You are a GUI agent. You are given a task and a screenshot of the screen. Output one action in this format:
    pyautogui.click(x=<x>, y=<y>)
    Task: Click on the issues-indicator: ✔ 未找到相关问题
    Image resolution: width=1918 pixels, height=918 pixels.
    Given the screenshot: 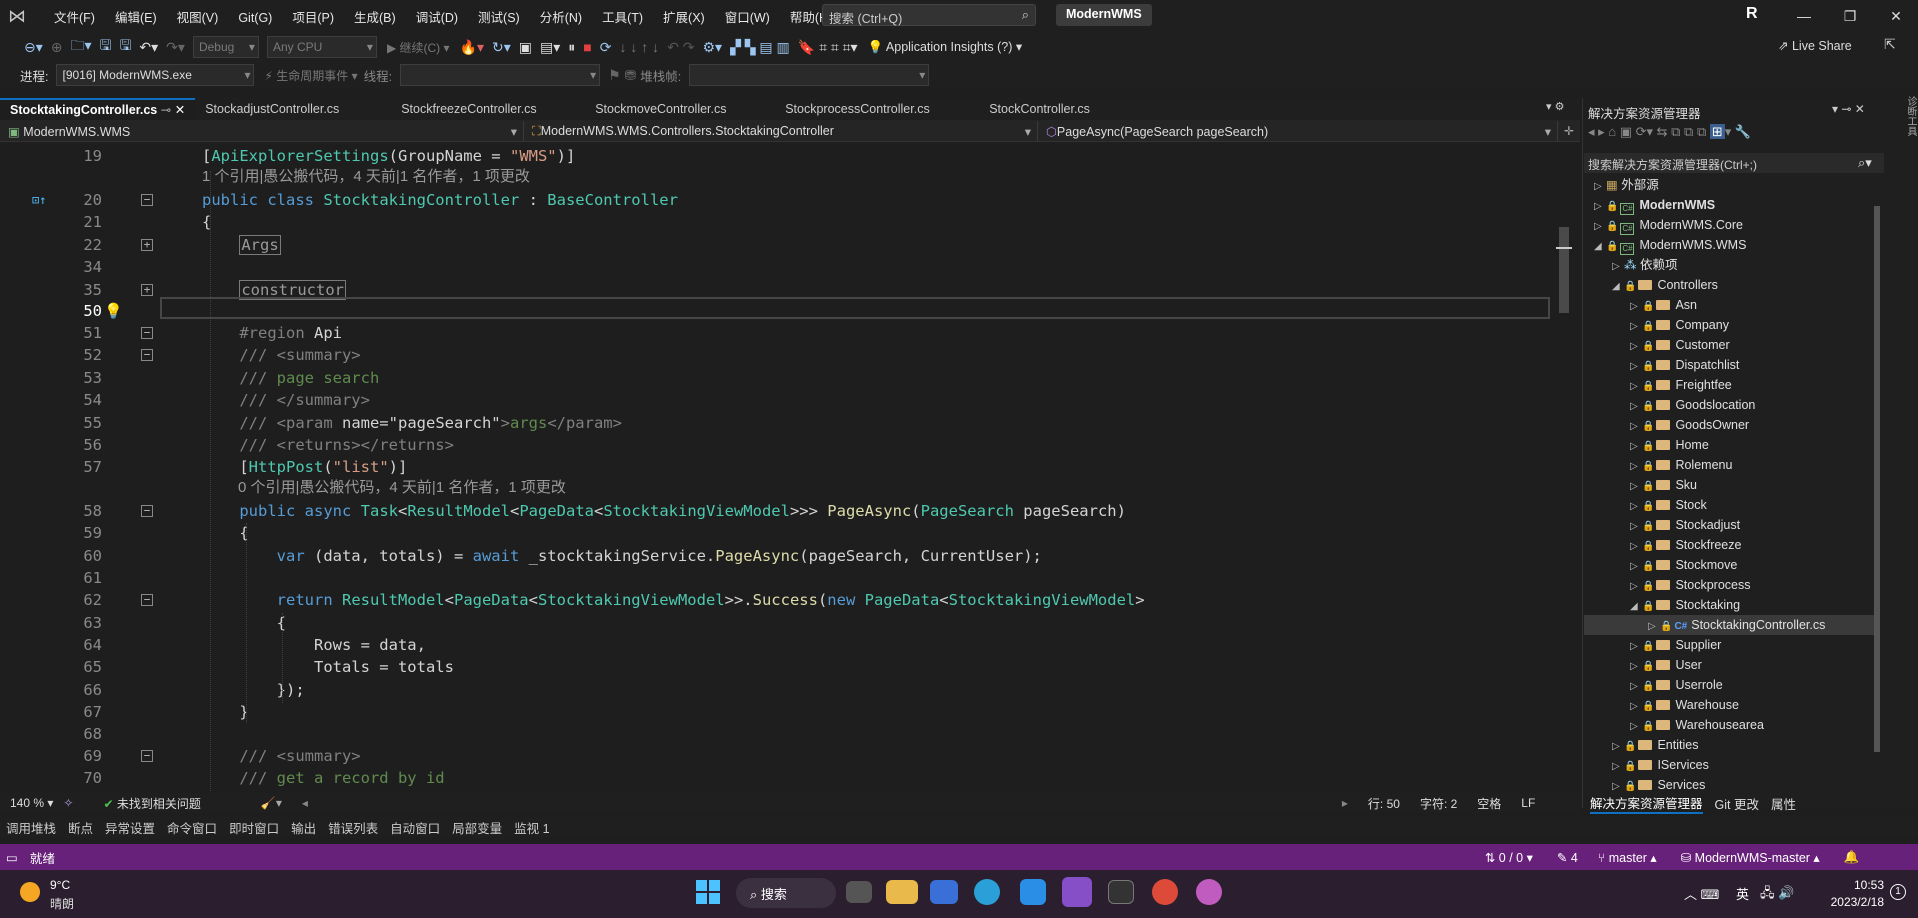 What is the action you would take?
    pyautogui.click(x=151, y=803)
    